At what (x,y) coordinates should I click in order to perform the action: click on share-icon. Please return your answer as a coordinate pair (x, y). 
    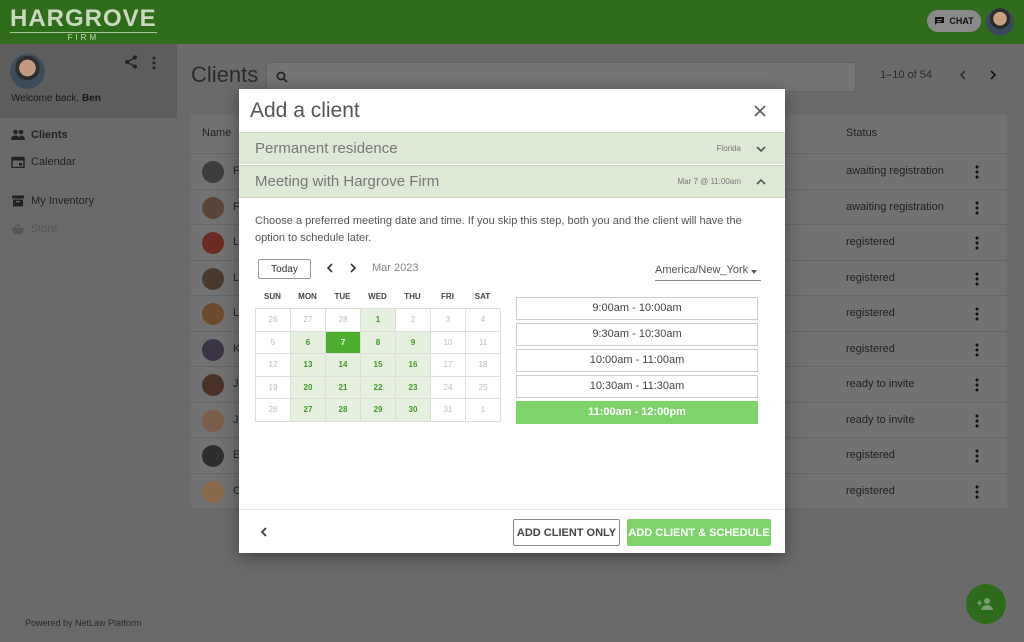
    Looking at the image, I should click on (131, 62).